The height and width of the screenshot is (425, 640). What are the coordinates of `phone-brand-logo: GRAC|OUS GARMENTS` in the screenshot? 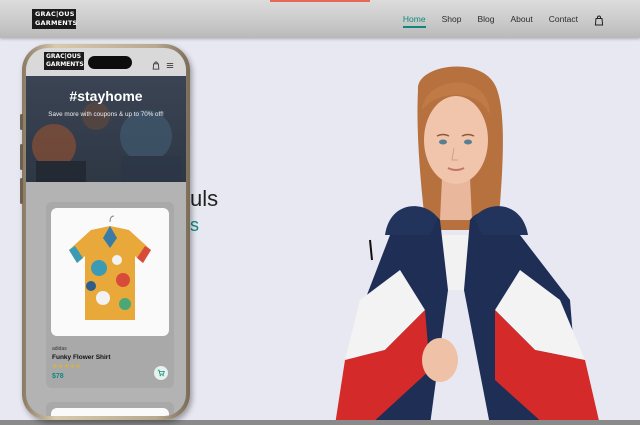 It's located at (64, 61).